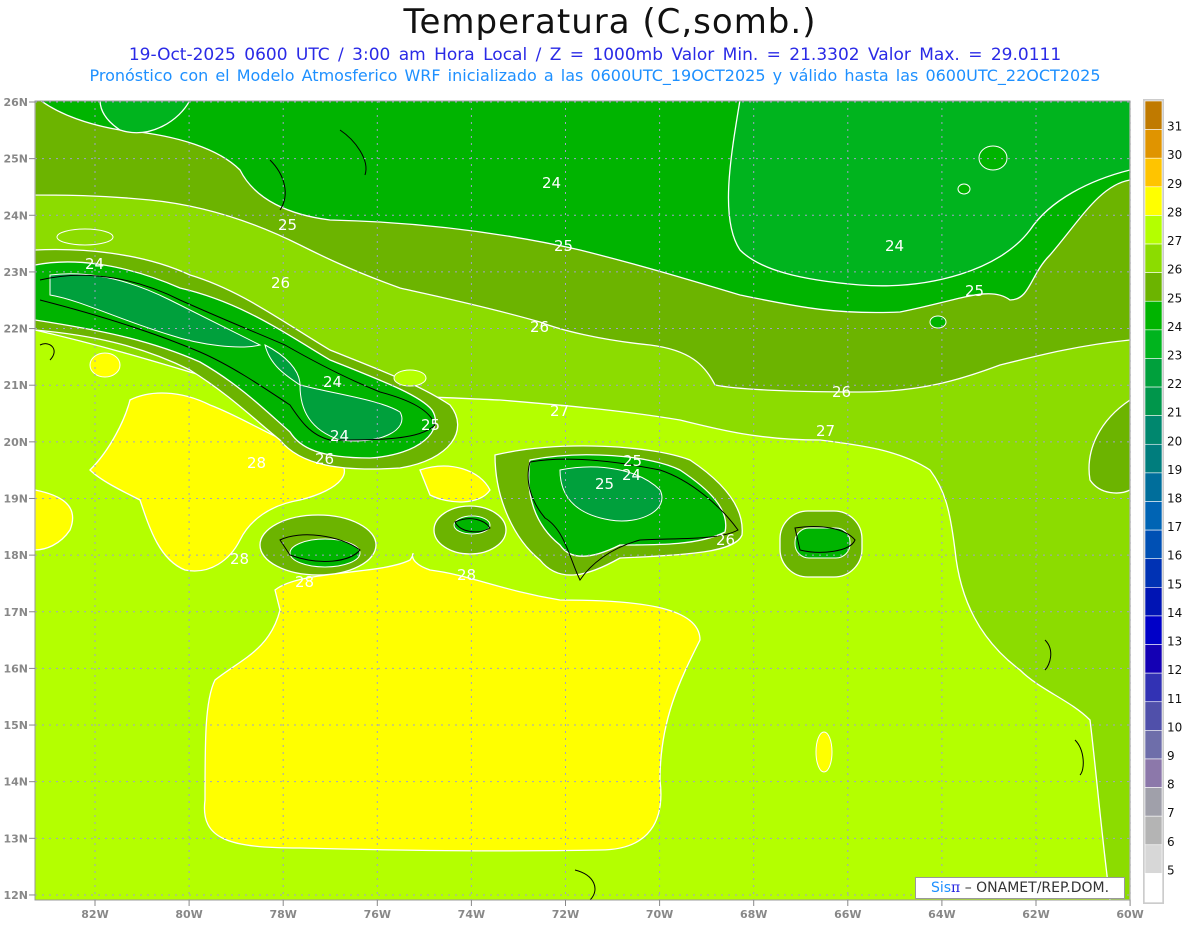  I want to click on lat-label: 18N, so click(15, 555).